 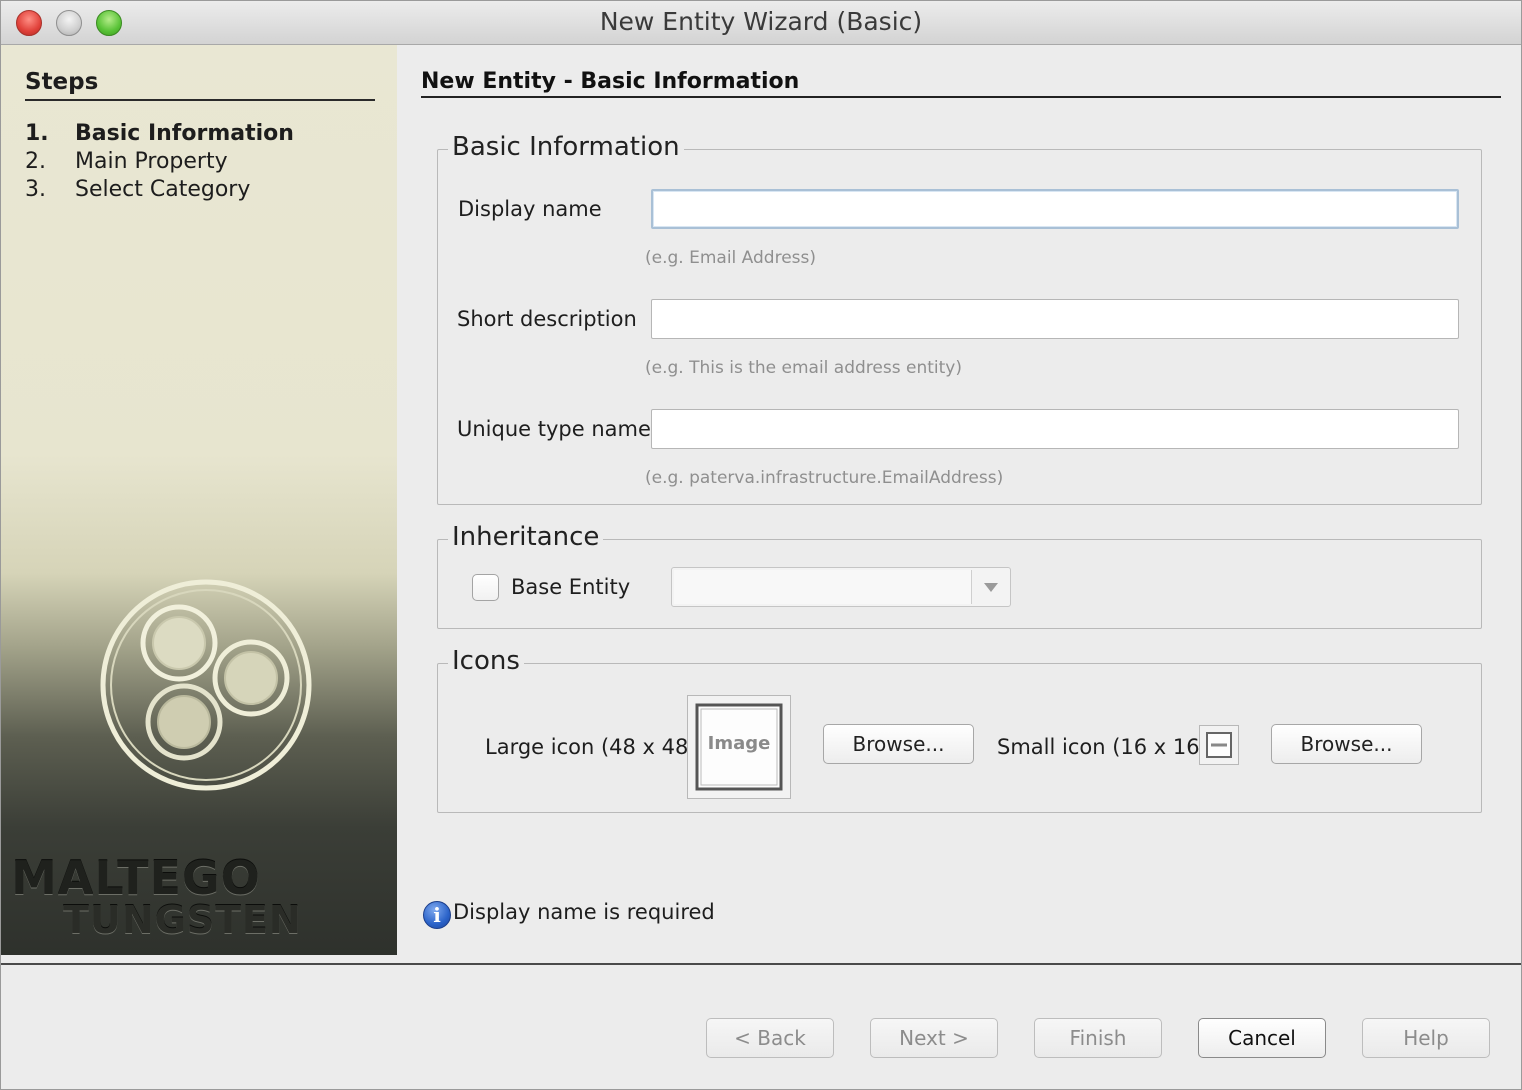 What do you see at coordinates (991, 587) in the screenshot?
I see `chevron-down-icon` at bounding box center [991, 587].